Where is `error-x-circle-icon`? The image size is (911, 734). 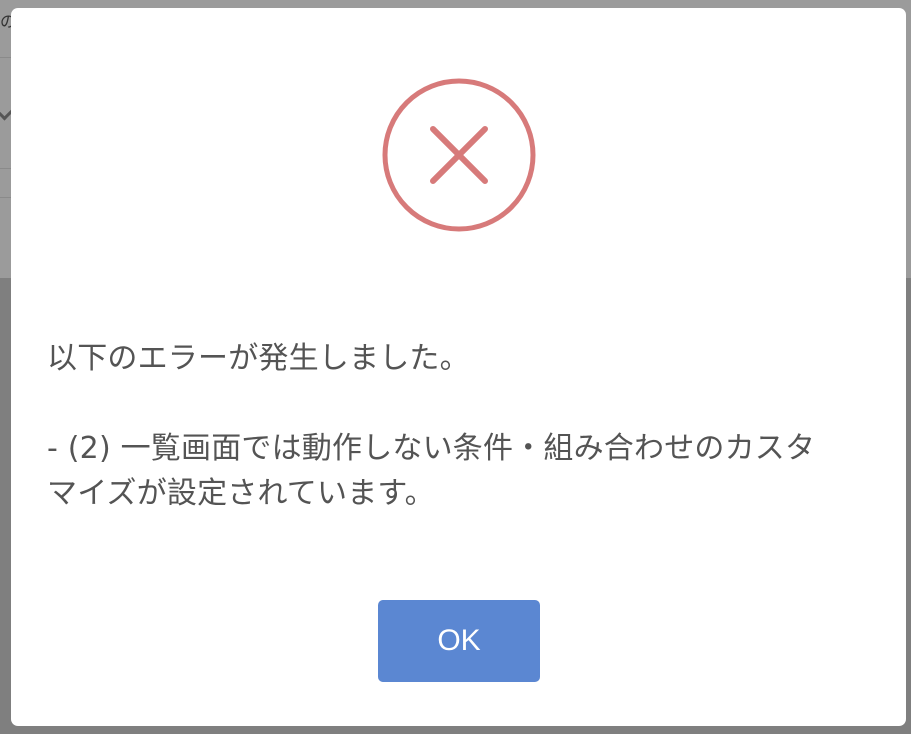
error-x-circle-icon is located at coordinates (459, 155).